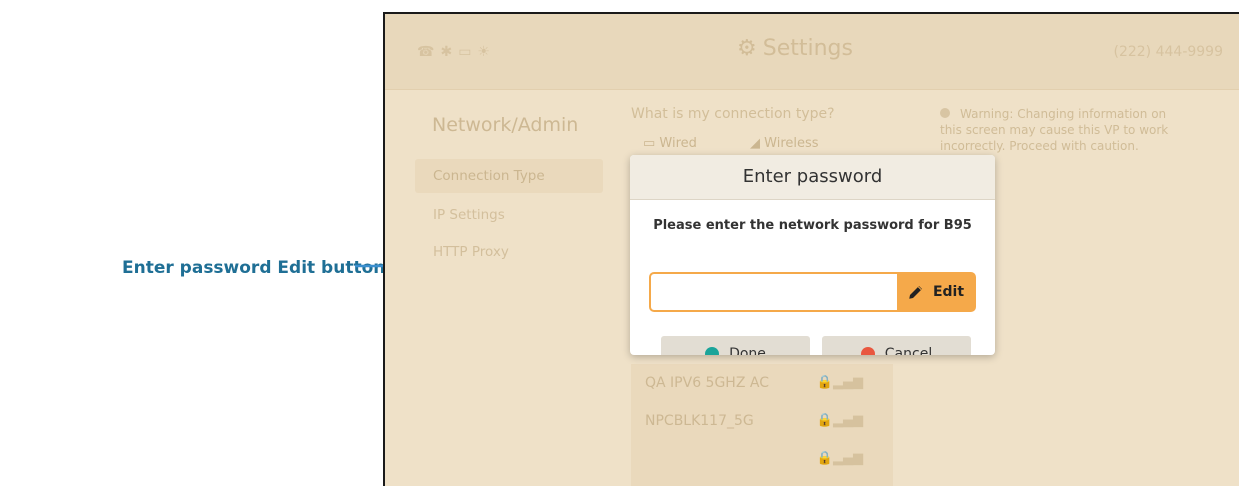  What do you see at coordinates (945, 113) in the screenshot?
I see `warning-icon` at bounding box center [945, 113].